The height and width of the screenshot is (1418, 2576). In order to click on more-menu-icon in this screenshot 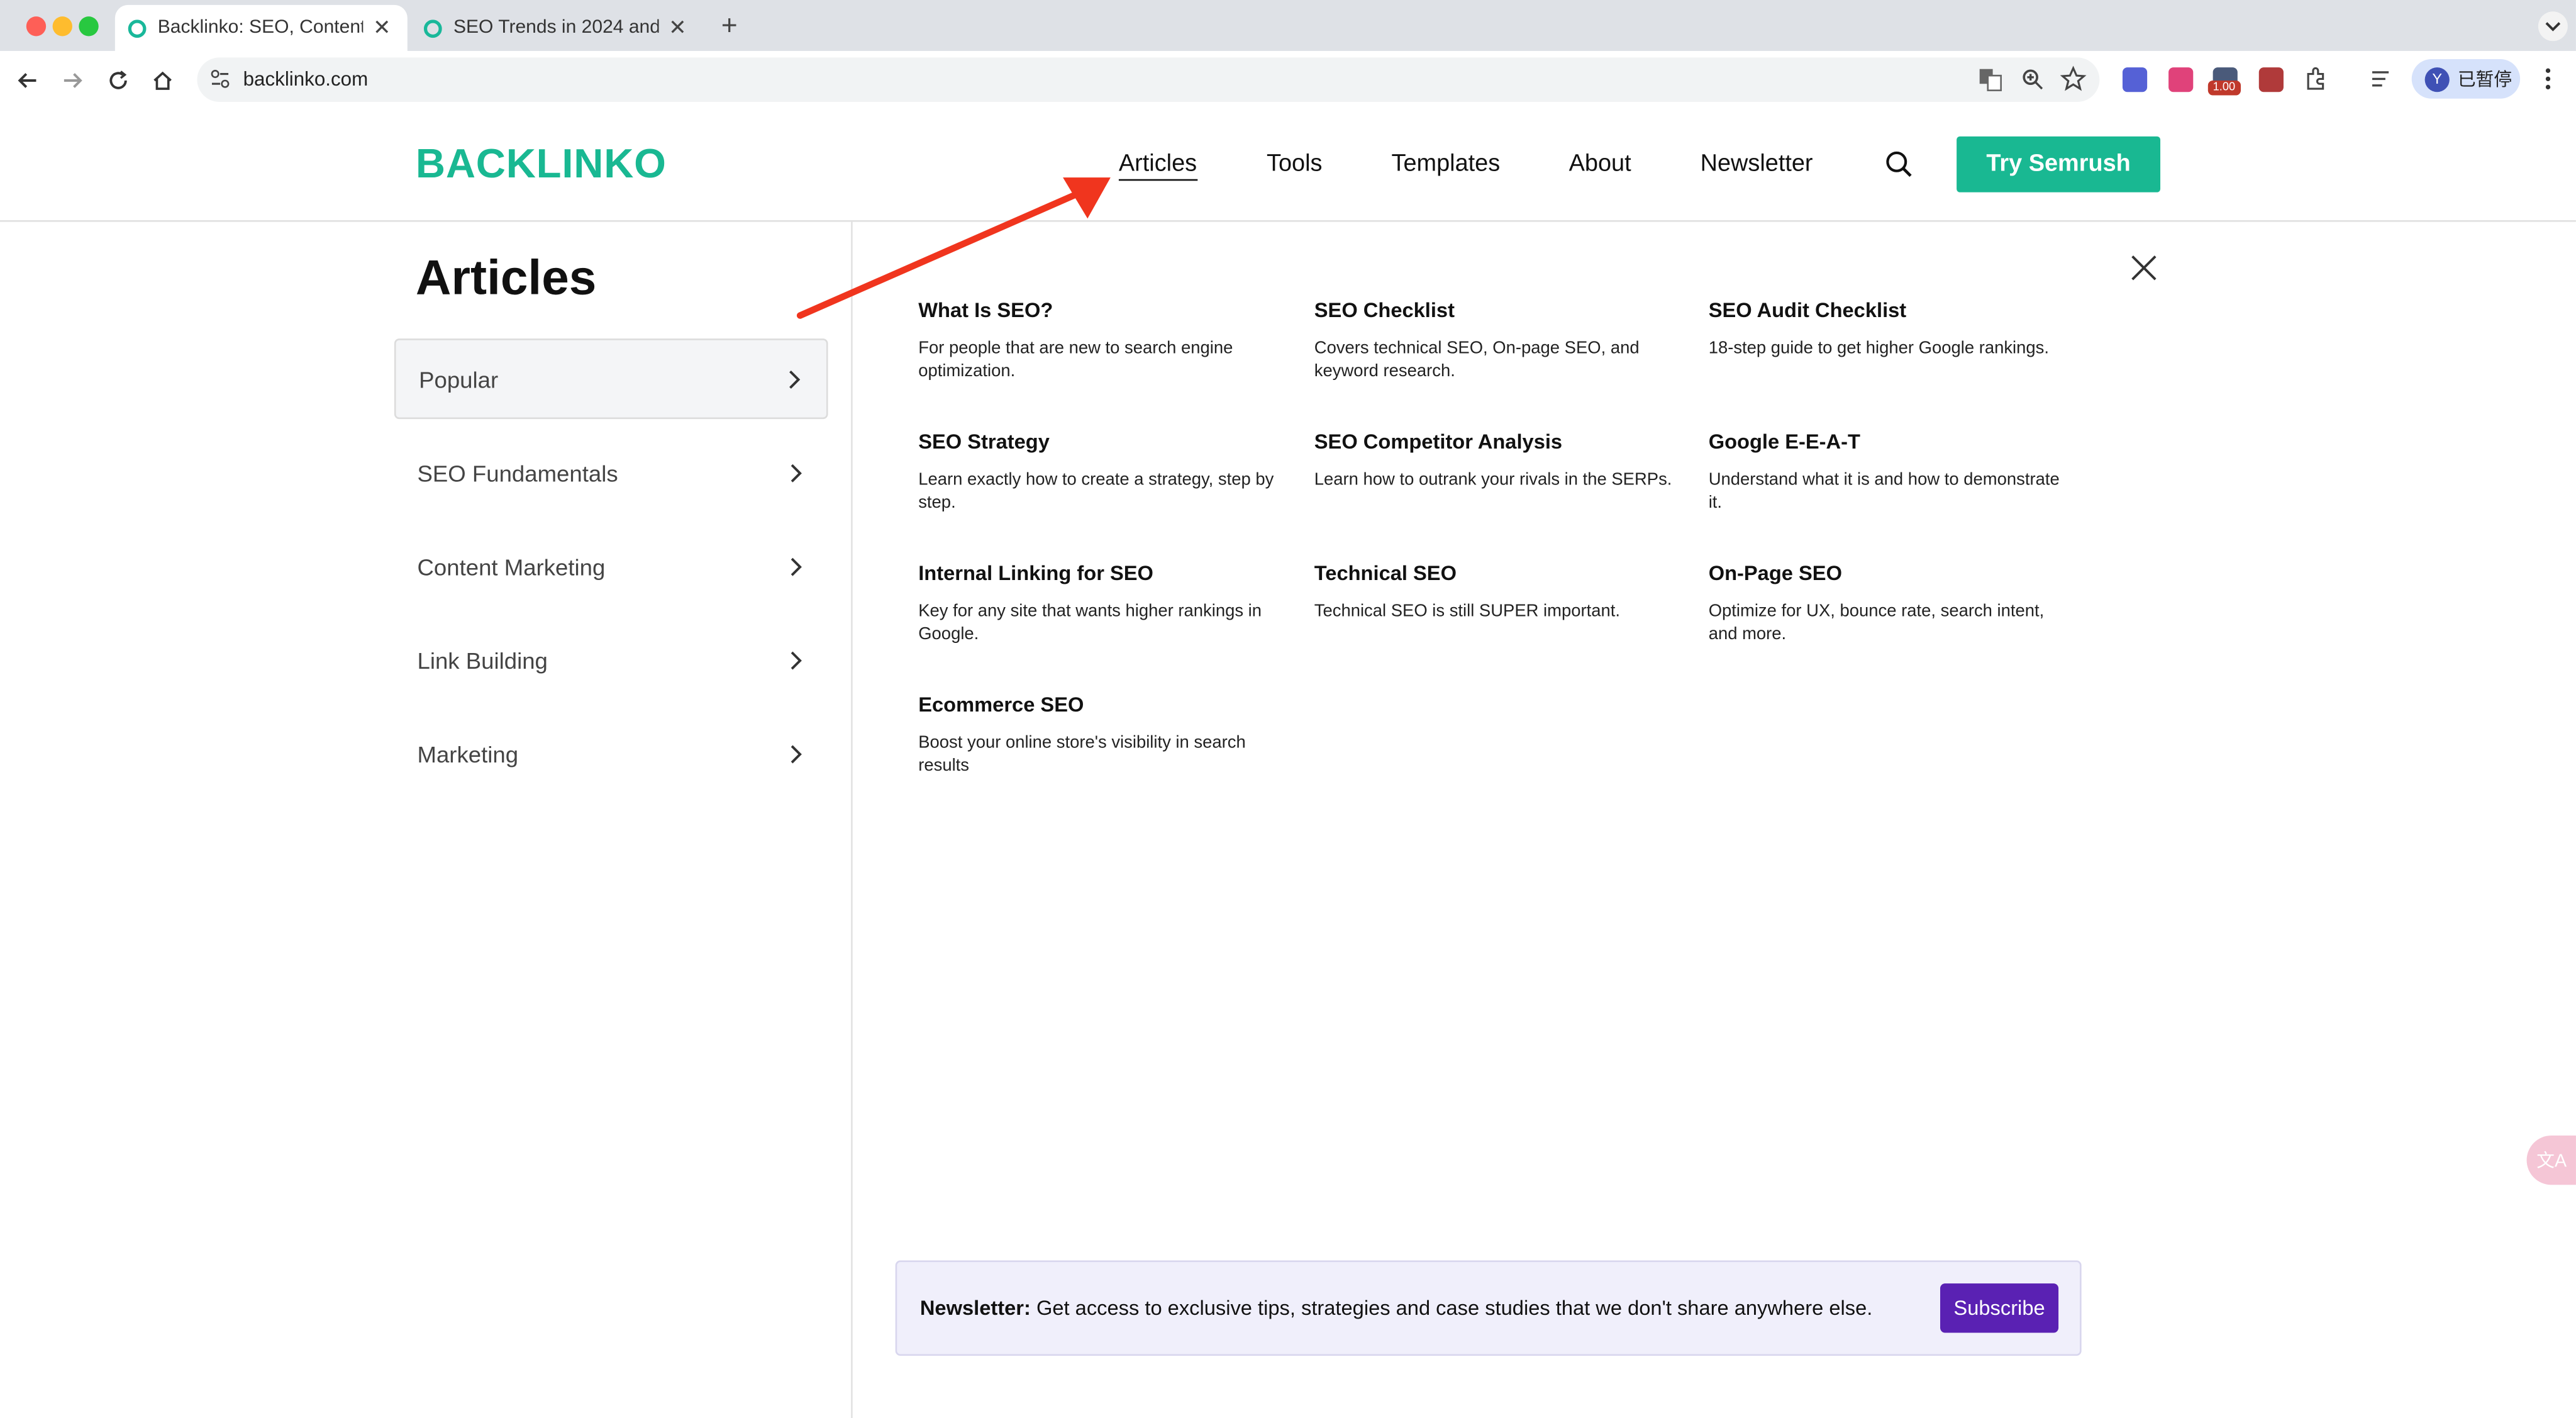, I will do `click(2548, 78)`.